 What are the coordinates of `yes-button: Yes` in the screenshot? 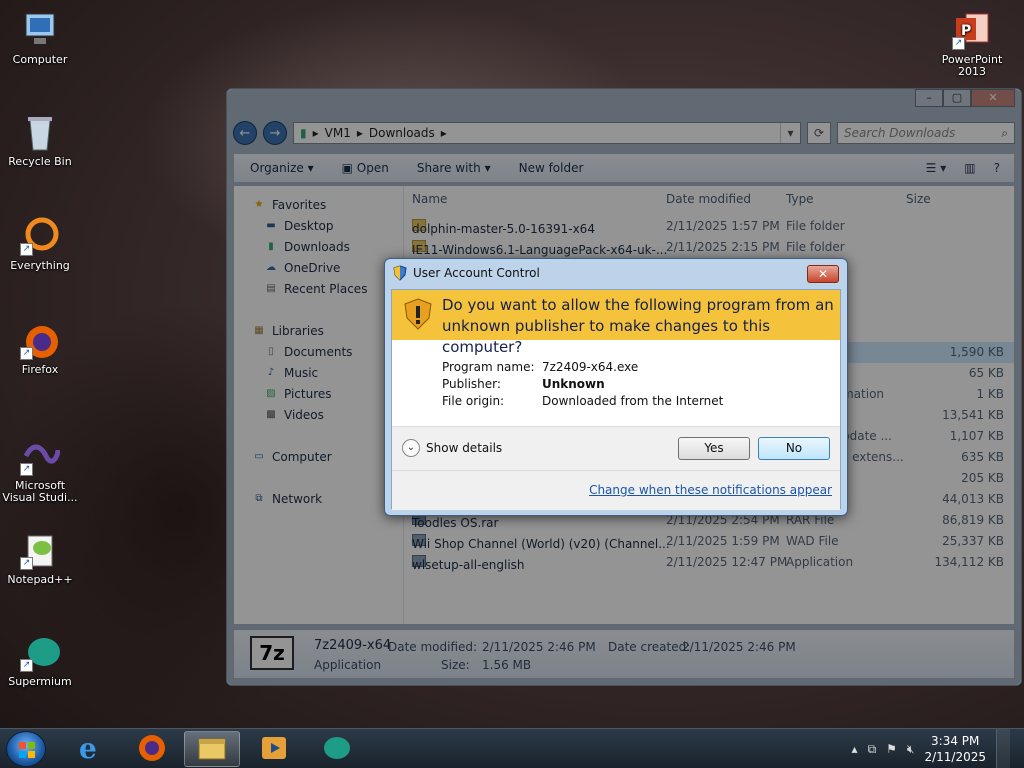 It's located at (714, 448).